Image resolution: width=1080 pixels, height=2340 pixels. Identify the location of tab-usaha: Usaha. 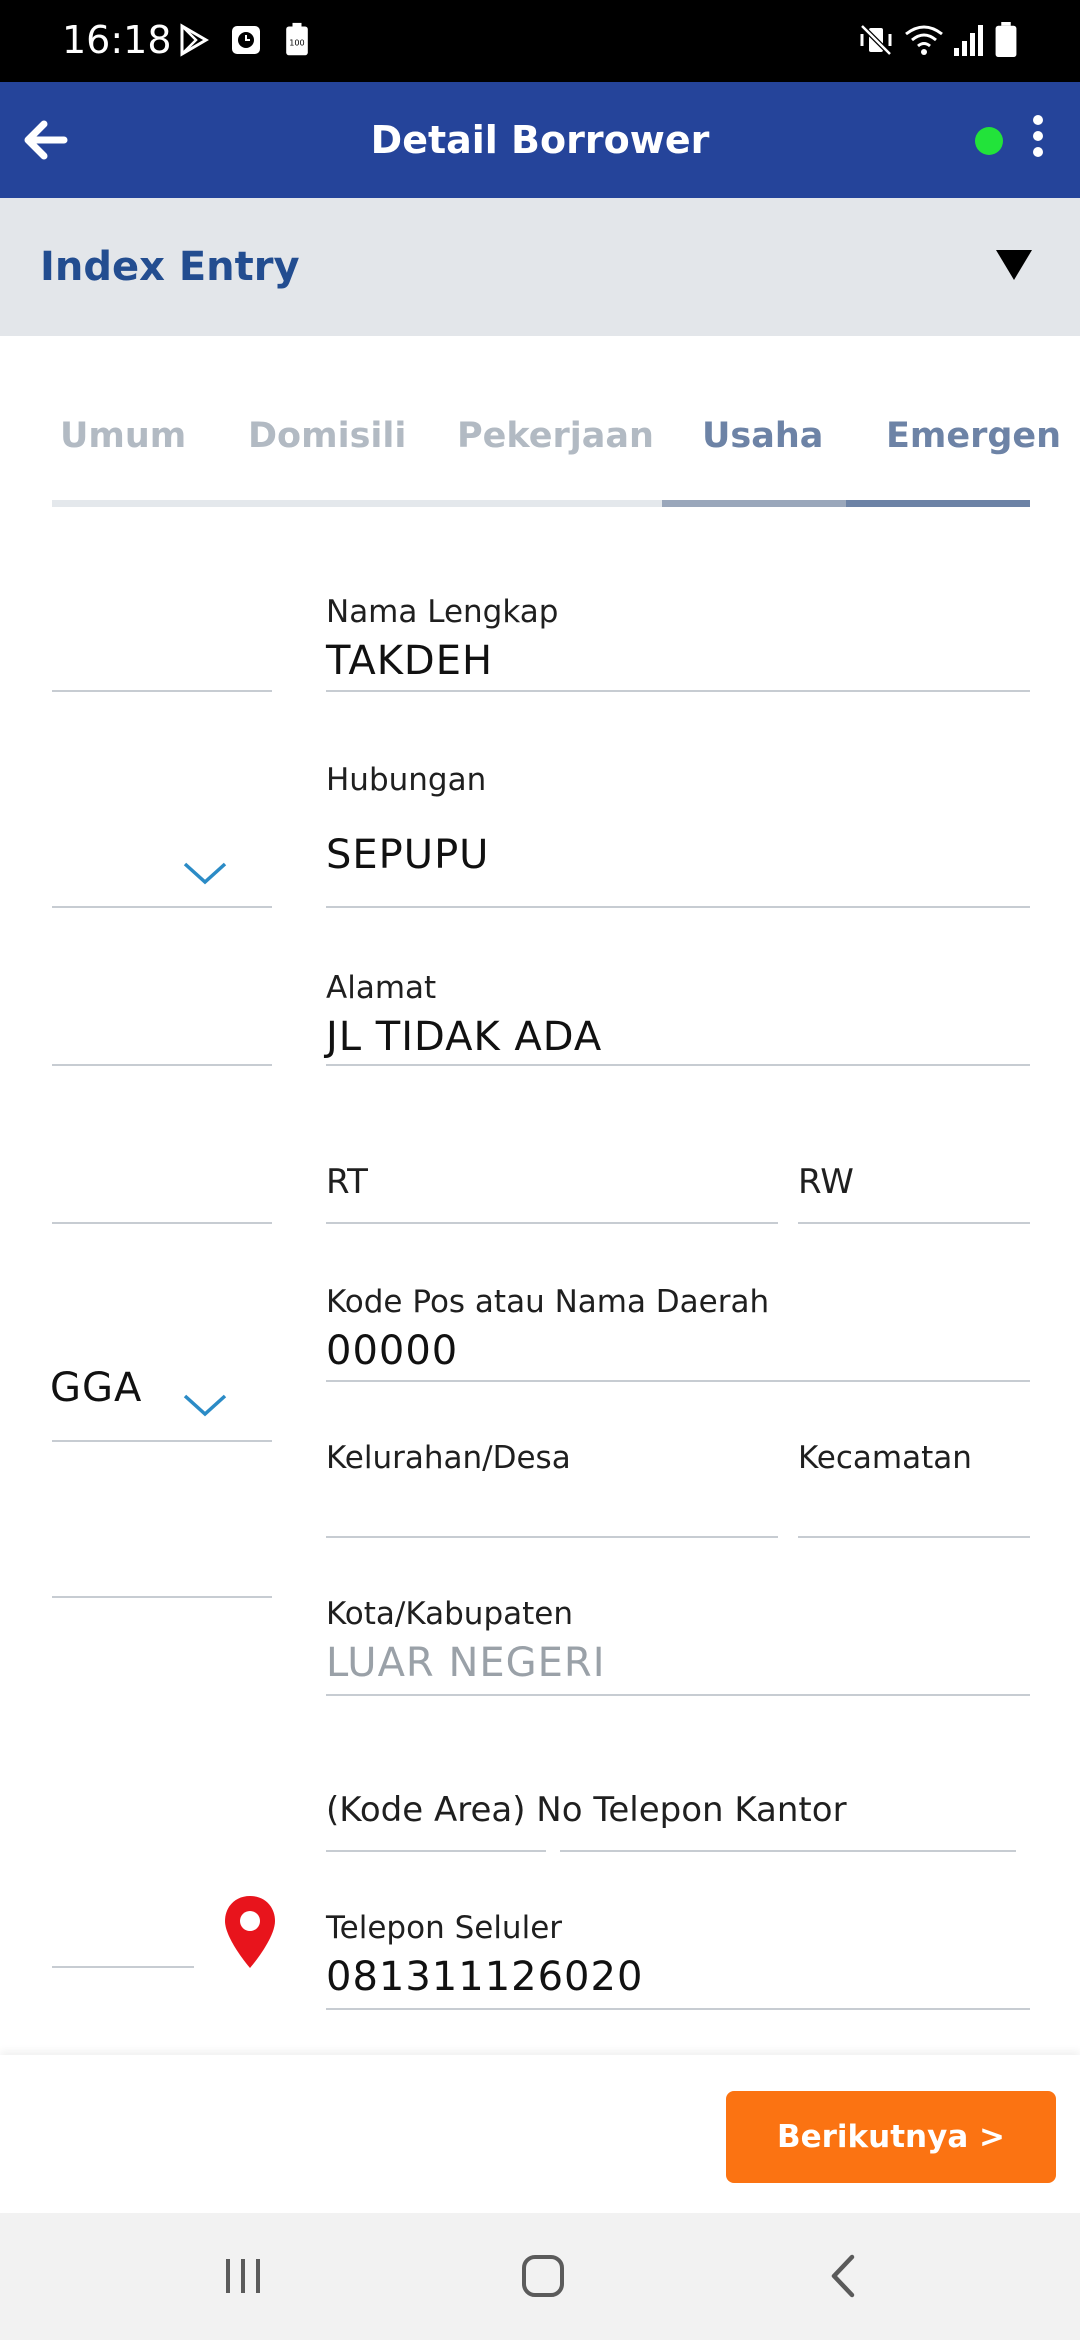
(762, 436).